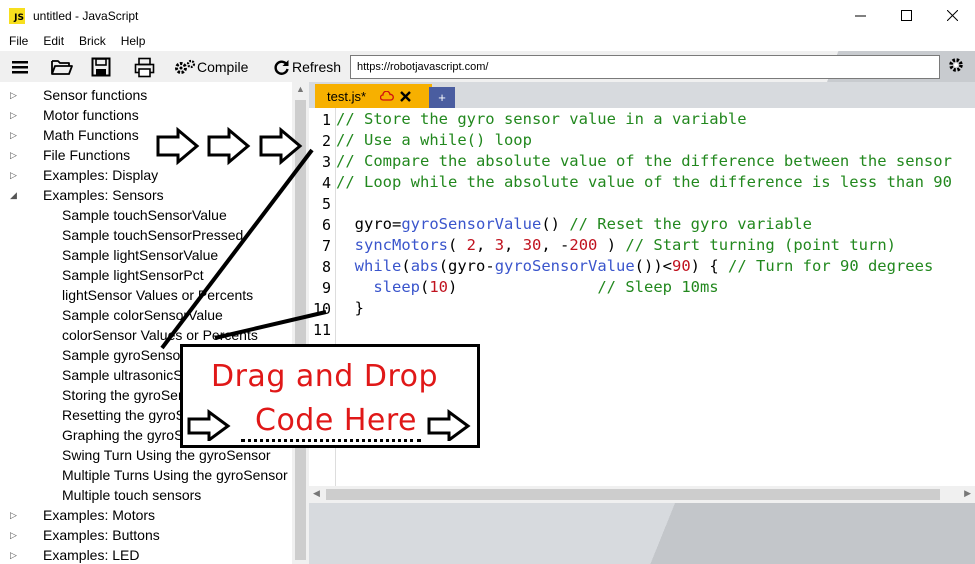 The image size is (975, 564). What do you see at coordinates (146, 335) in the screenshot?
I see `tree-item: colorSensor Values or Percents` at bounding box center [146, 335].